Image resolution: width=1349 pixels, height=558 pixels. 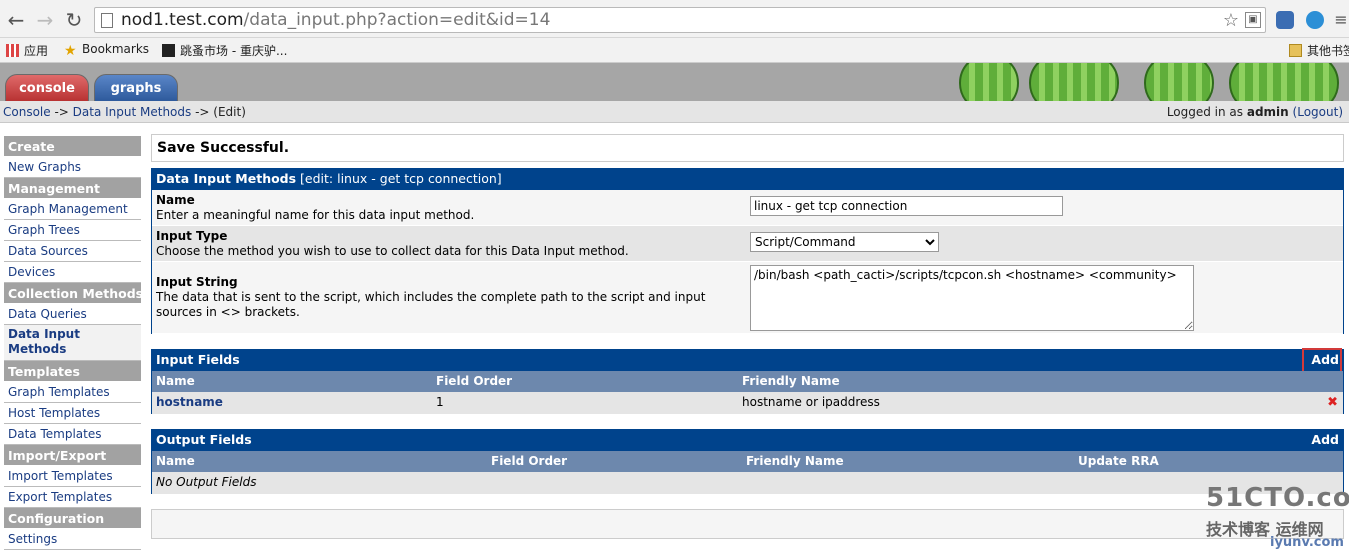 I want to click on cactus-logo, so click(x=1154, y=82).